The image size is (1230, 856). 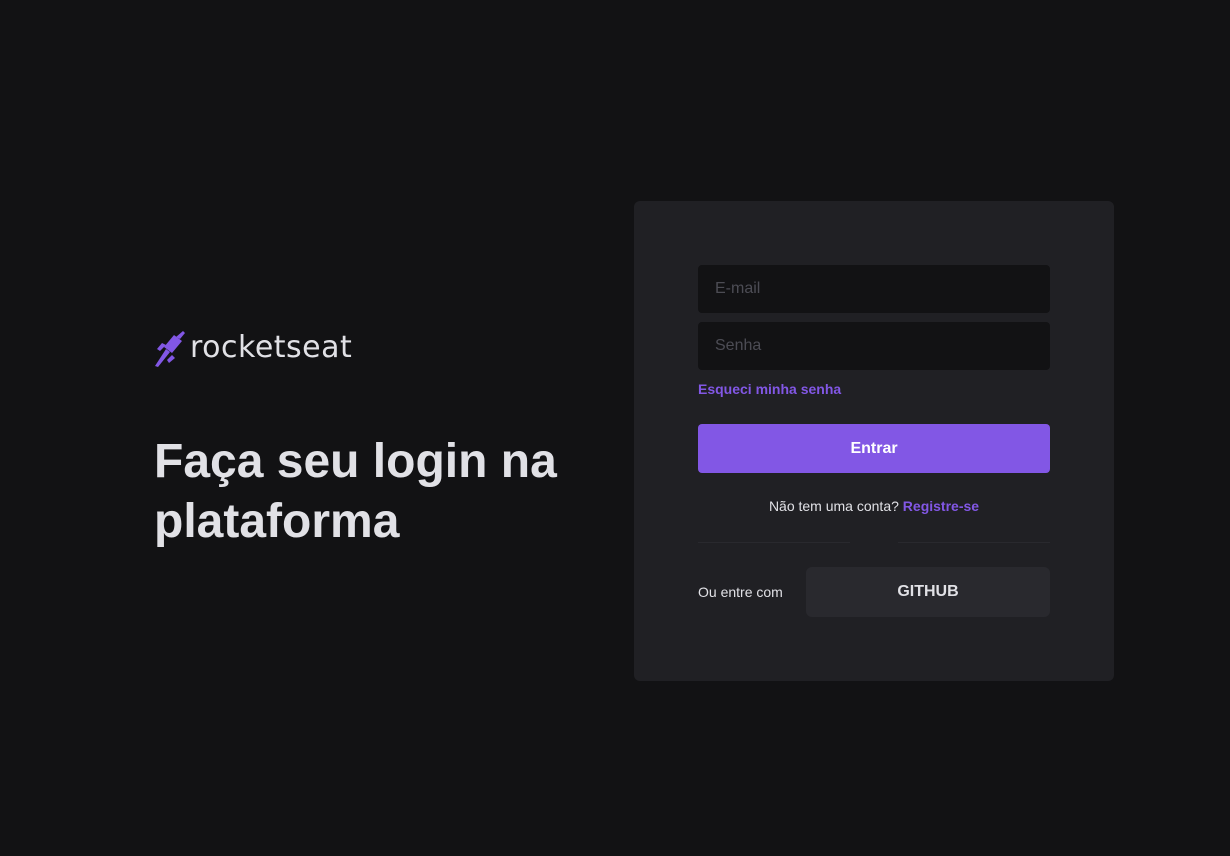 I want to click on signup-prompt: Não tem uma conta? Registre-se, so click(x=874, y=506).